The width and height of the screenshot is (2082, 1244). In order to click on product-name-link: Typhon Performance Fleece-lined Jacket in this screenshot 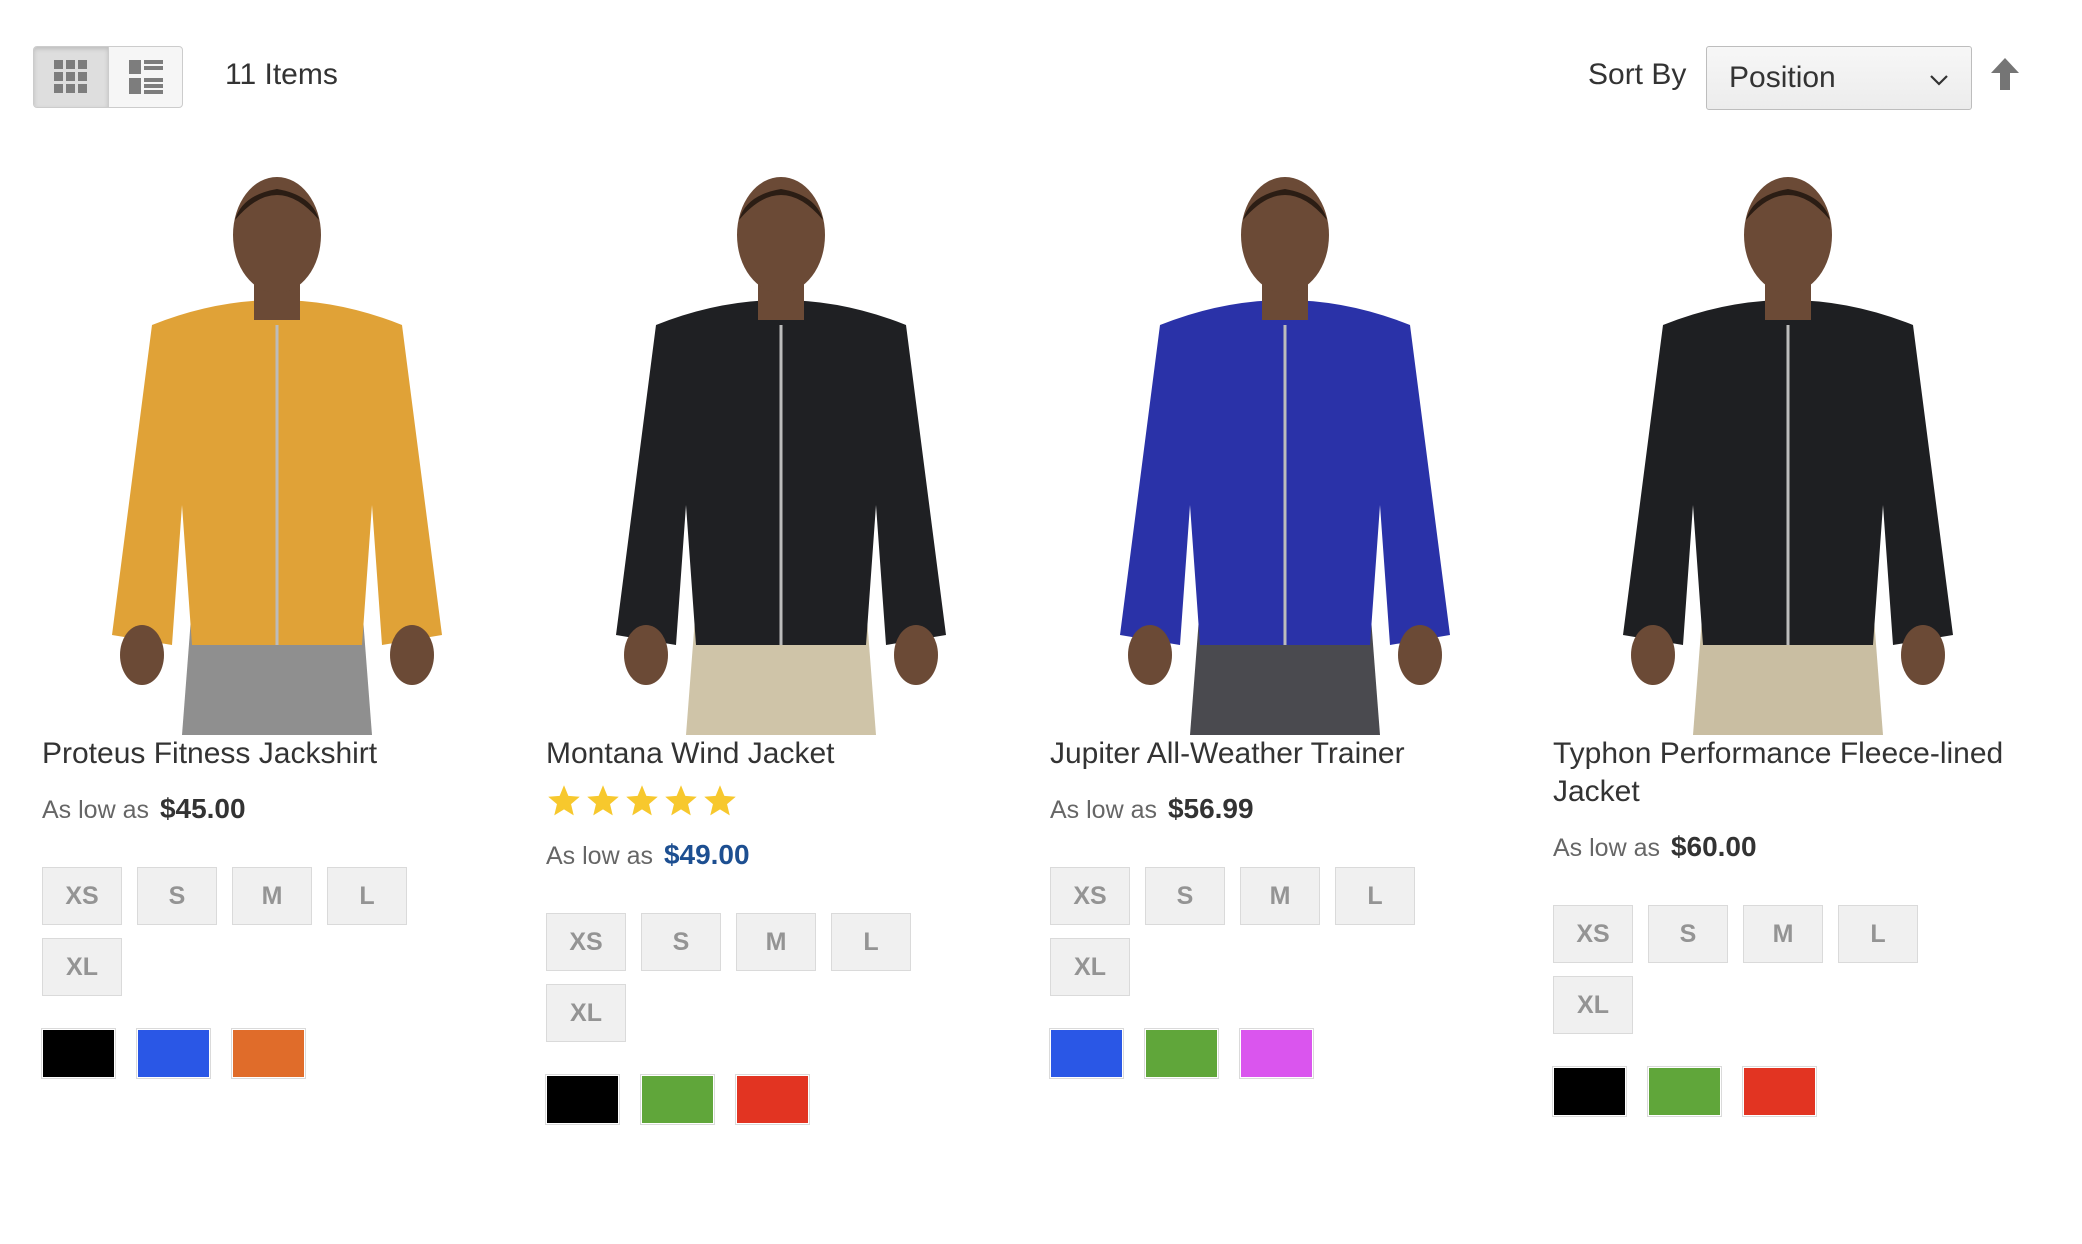, I will do `click(1788, 773)`.